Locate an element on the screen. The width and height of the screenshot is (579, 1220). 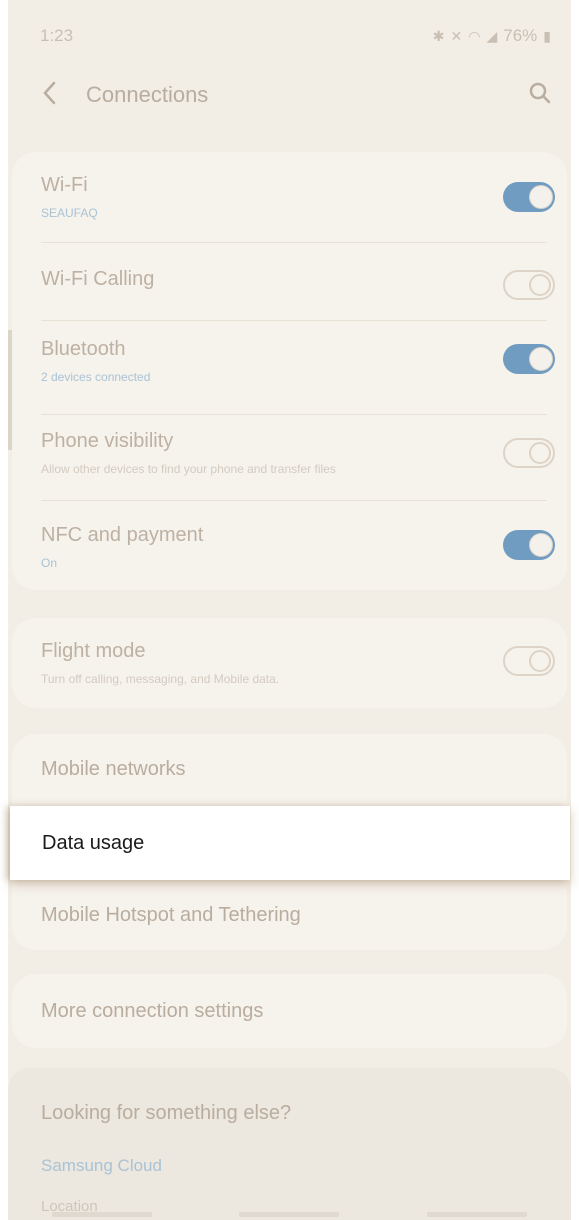
status-bar: 1:23 ✱ ✕ ◠ ◢ 76% ▮ is located at coordinates (289, 35).